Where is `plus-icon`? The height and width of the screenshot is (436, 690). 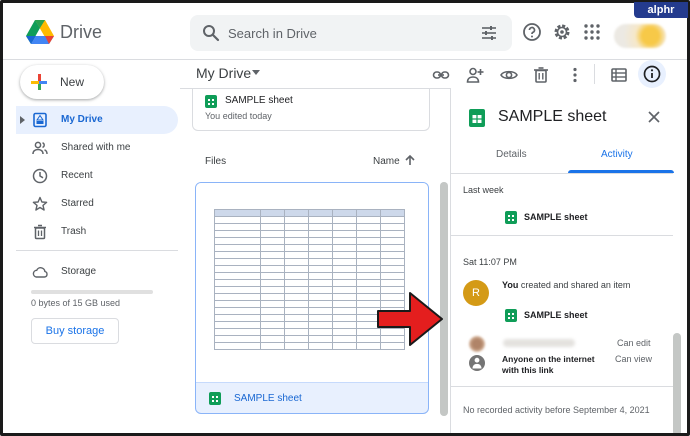 plus-icon is located at coordinates (39, 82).